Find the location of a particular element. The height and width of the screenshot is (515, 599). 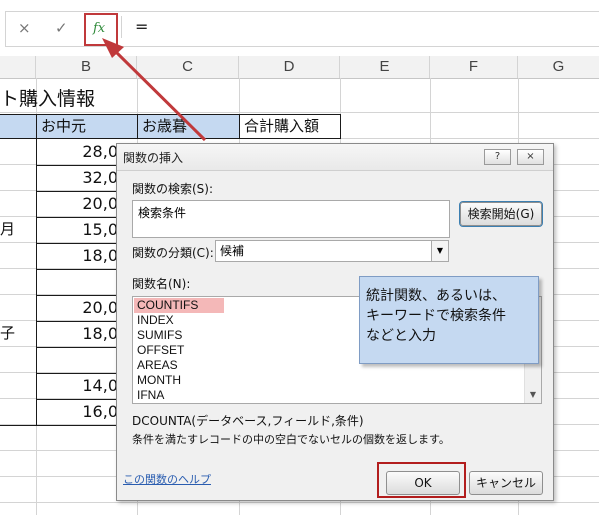

category-select: 候補 ▼ is located at coordinates (332, 251).